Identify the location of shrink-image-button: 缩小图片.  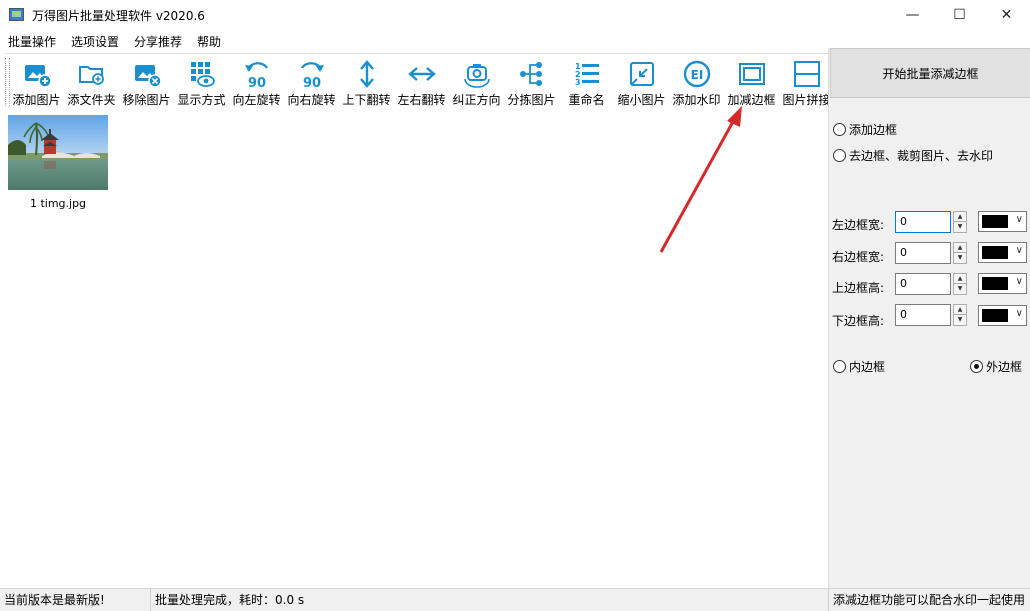
(641, 81).